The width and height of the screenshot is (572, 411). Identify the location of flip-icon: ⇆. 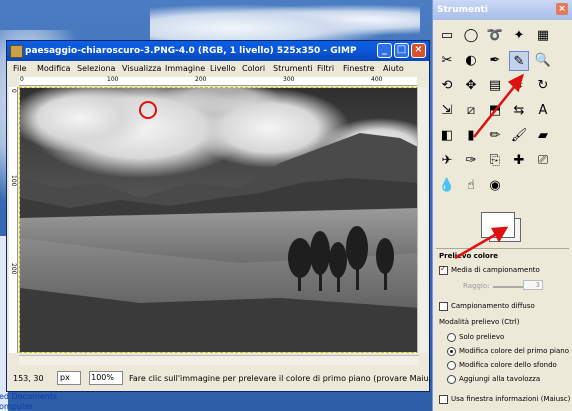
(519, 111).